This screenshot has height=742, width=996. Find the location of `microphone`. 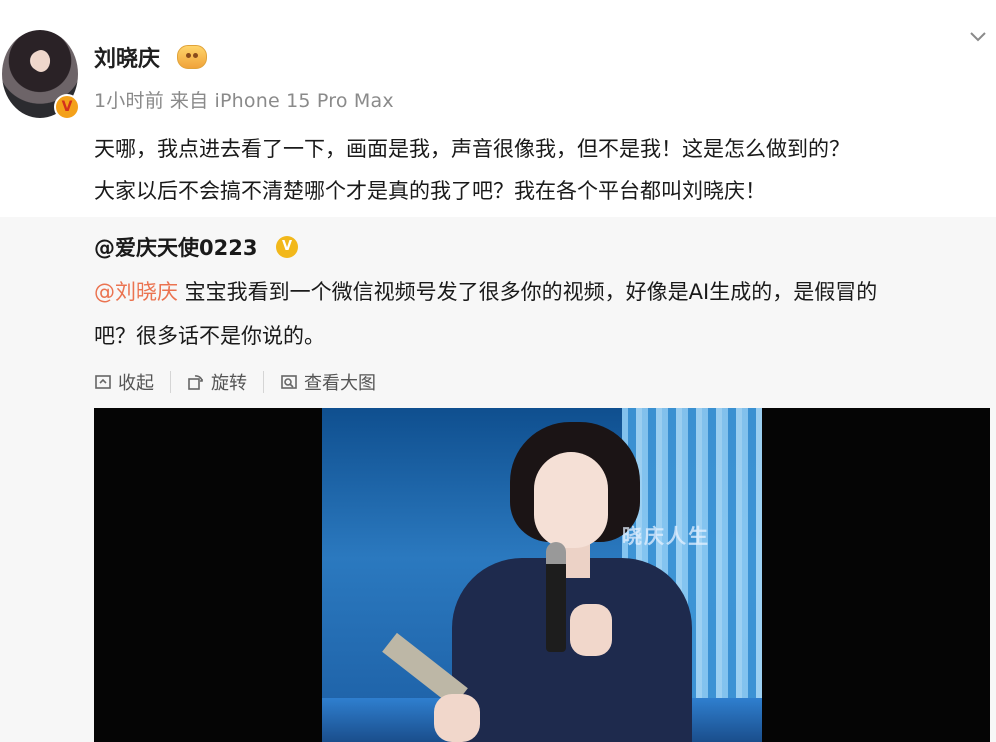

microphone is located at coordinates (556, 597).